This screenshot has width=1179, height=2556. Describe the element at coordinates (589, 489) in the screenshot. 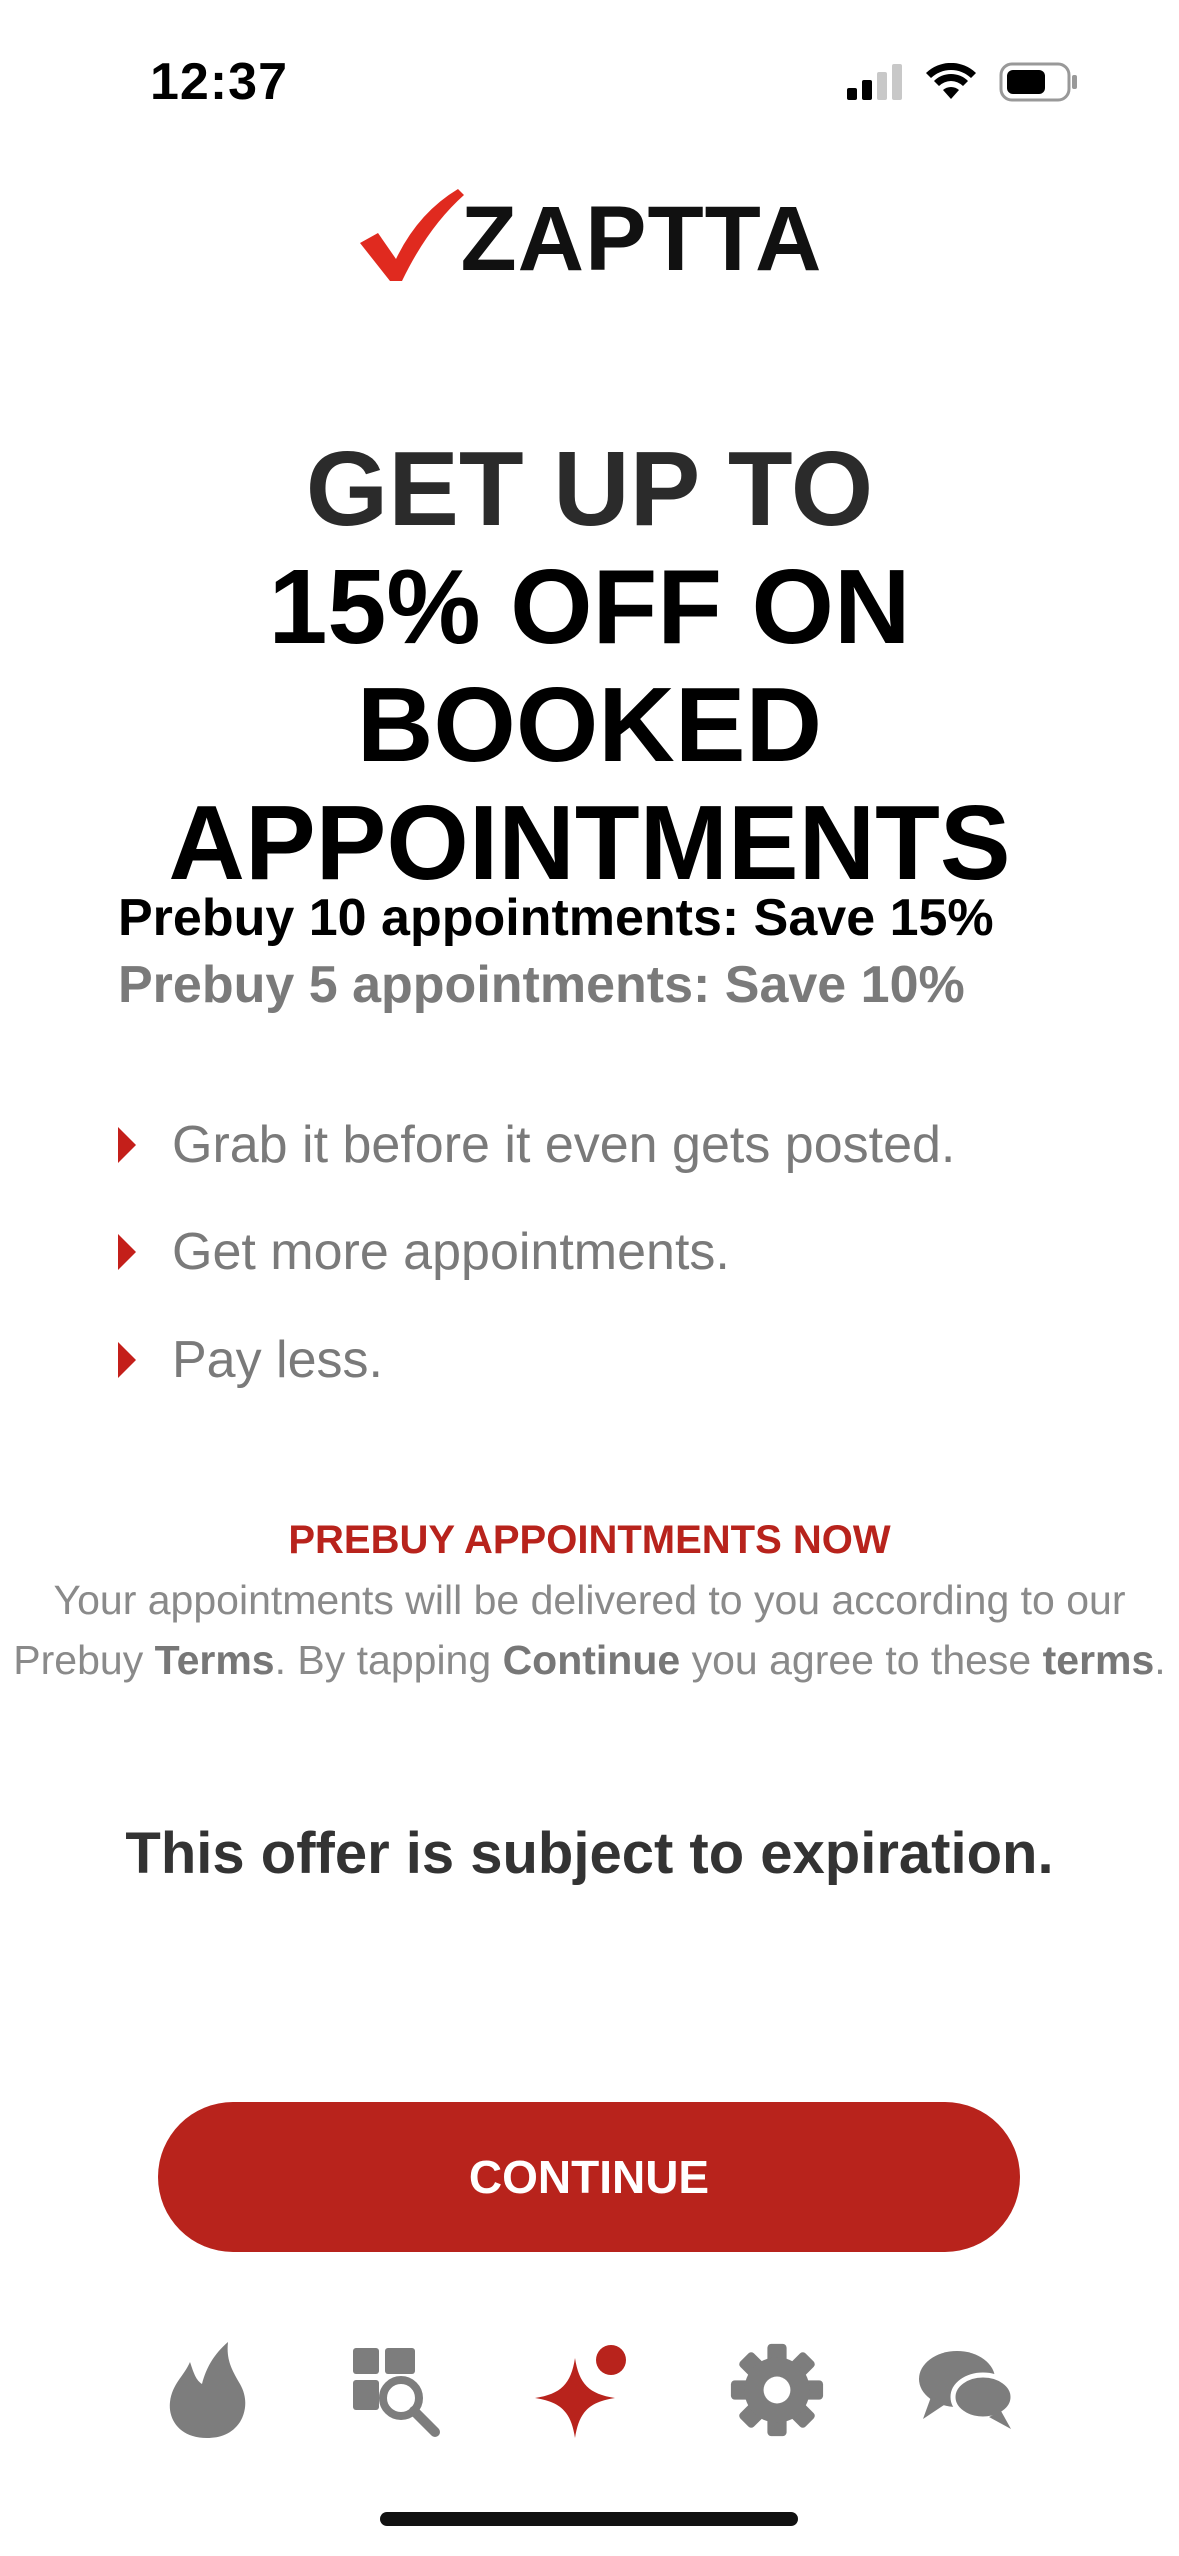

I see `headline-line-1: GET UP TO` at that location.